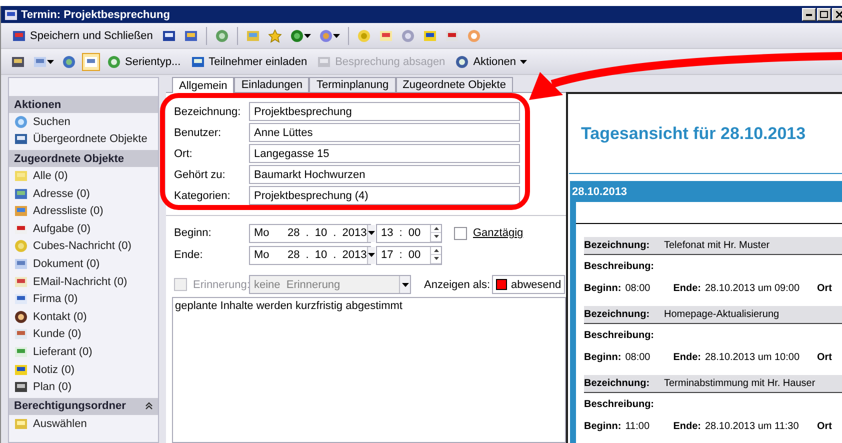 The height and width of the screenshot is (443, 842). I want to click on time-field: 13 : 00, so click(409, 233).